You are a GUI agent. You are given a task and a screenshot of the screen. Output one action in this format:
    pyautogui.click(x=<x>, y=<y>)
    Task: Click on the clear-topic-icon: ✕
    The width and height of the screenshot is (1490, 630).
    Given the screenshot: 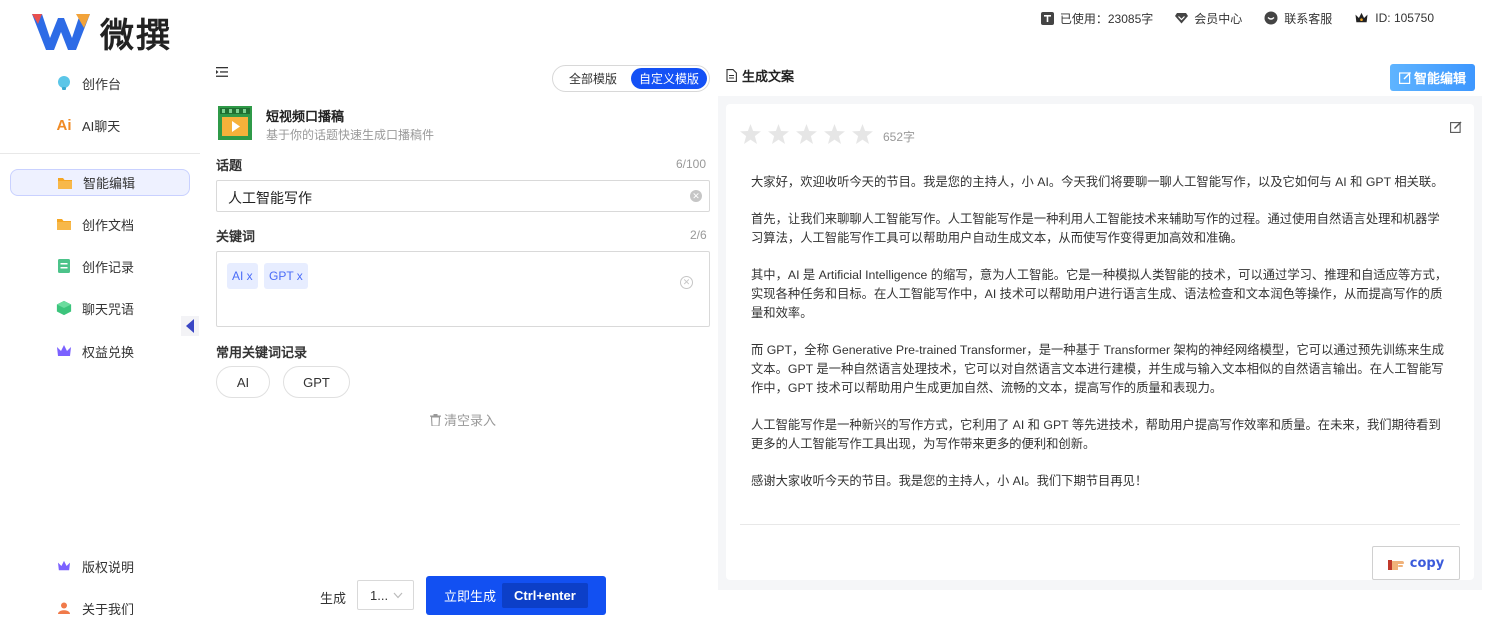 What is the action you would take?
    pyautogui.click(x=696, y=196)
    